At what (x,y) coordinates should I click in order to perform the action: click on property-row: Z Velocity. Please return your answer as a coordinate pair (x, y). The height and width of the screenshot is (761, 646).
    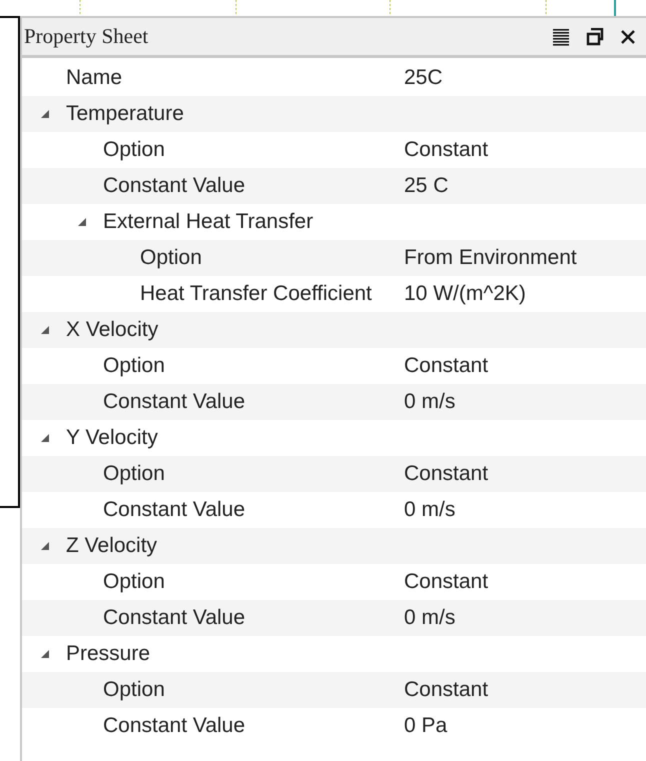
    Looking at the image, I should click on (334, 546).